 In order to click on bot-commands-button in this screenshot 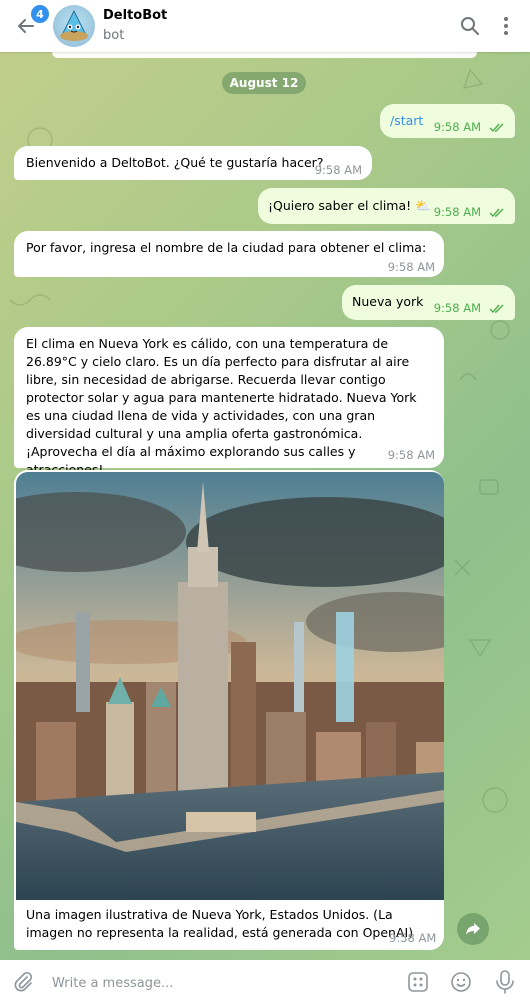, I will do `click(418, 982)`.